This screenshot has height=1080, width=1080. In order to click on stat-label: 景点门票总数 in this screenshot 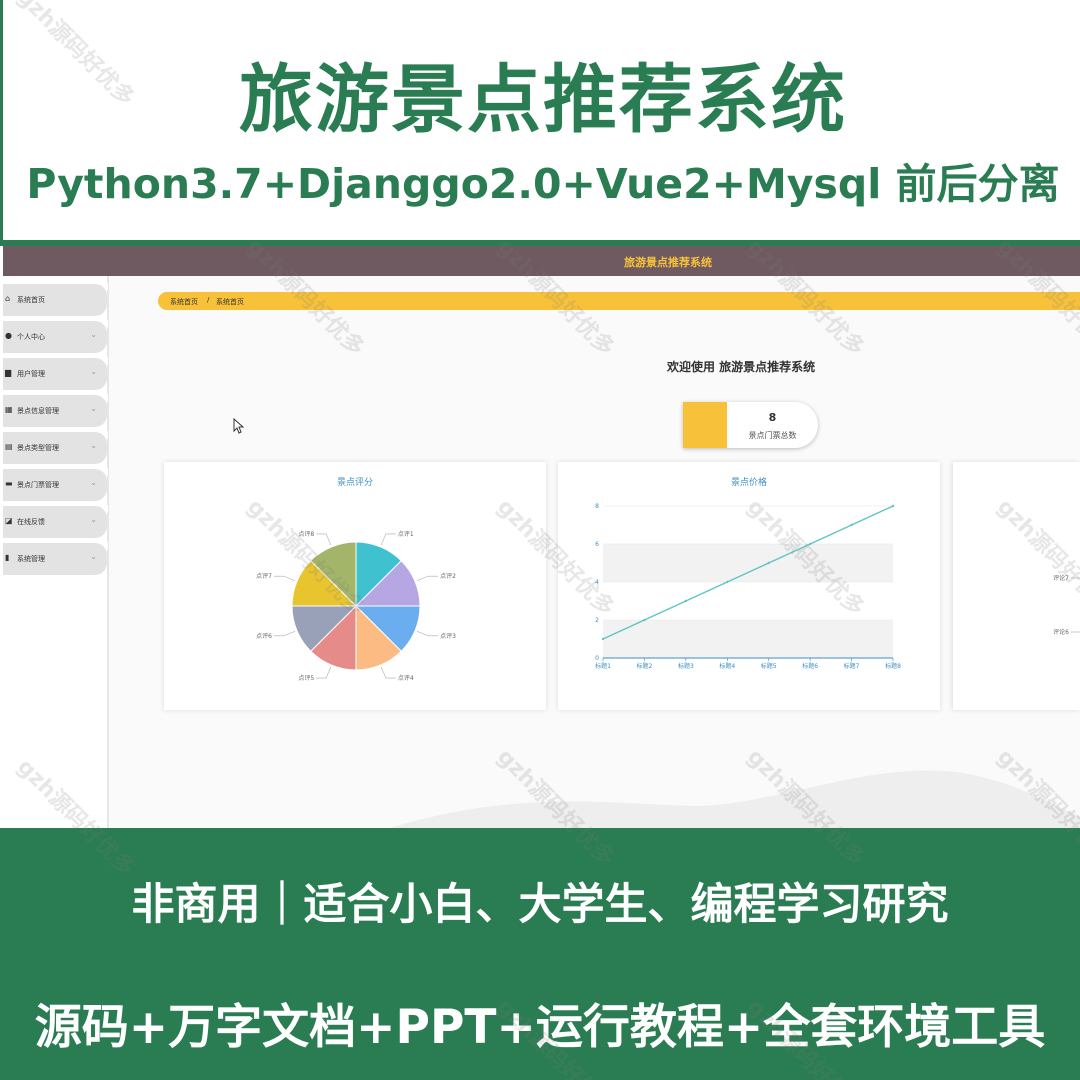, I will do `click(772, 435)`.